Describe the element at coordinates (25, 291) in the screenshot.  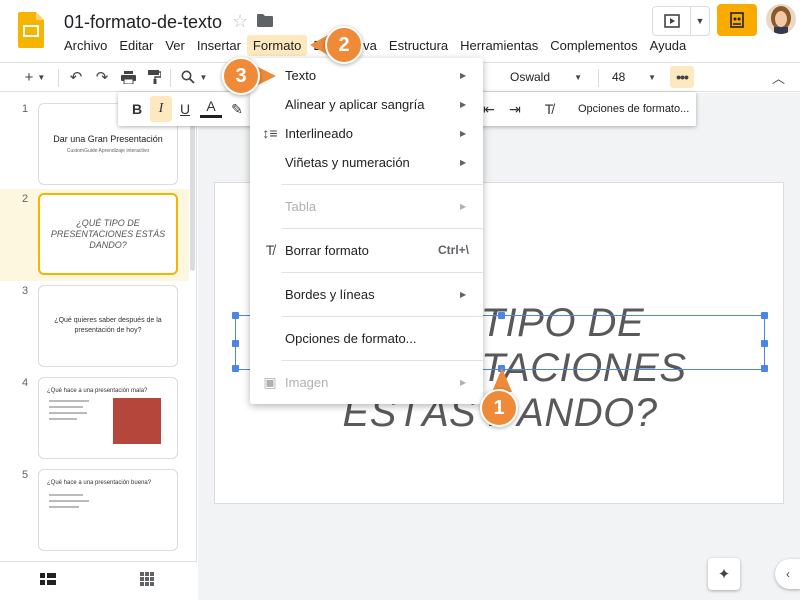
I see `slide-number: 3` at that location.